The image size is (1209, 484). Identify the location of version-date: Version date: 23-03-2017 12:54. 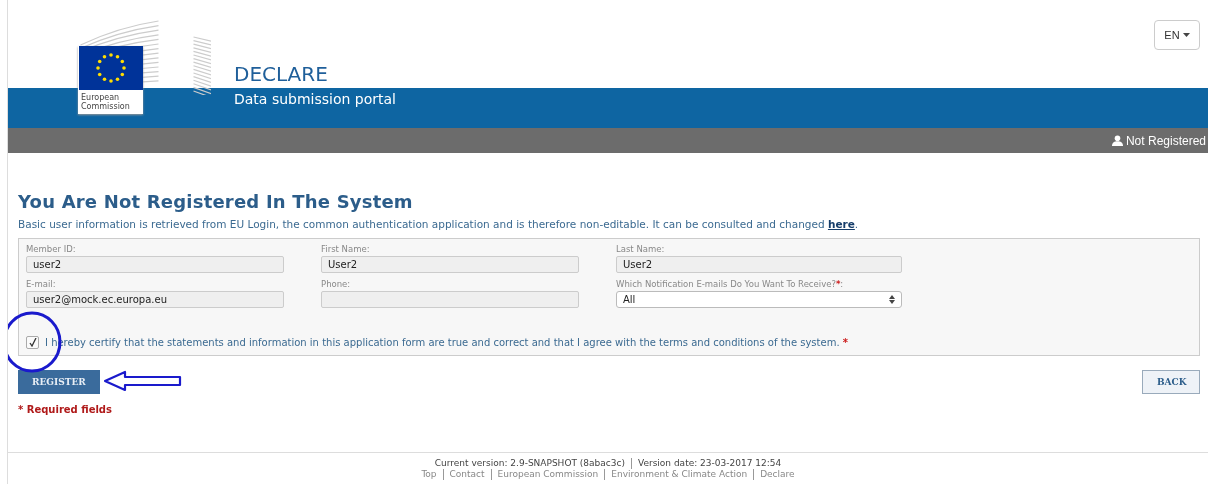
(709, 463).